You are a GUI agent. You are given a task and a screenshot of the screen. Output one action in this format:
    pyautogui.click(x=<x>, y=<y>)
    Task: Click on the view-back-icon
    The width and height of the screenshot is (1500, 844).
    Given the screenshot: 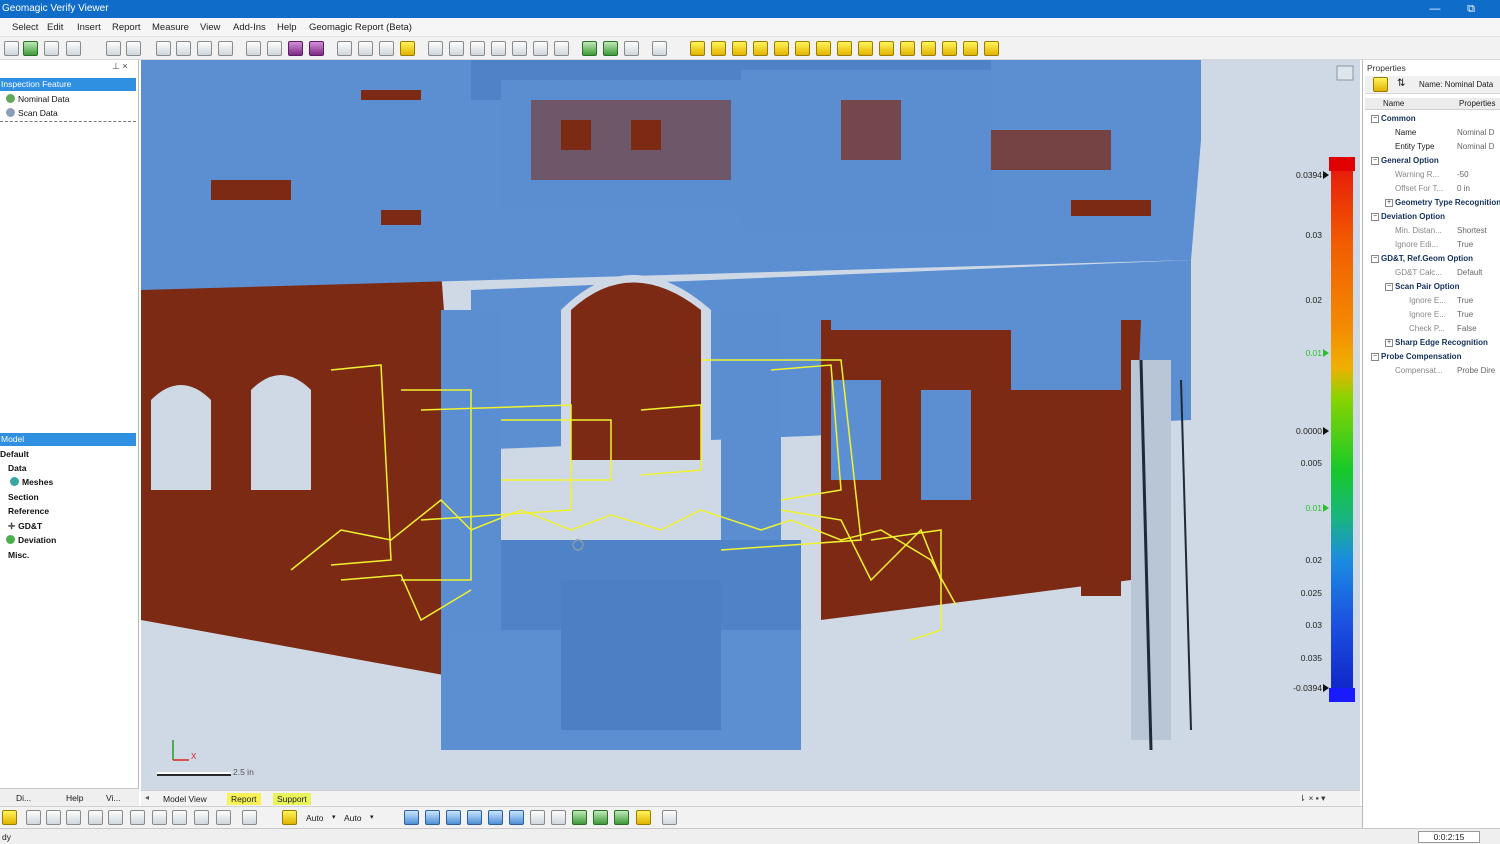 What is the action you would take?
    pyautogui.click(x=365, y=48)
    